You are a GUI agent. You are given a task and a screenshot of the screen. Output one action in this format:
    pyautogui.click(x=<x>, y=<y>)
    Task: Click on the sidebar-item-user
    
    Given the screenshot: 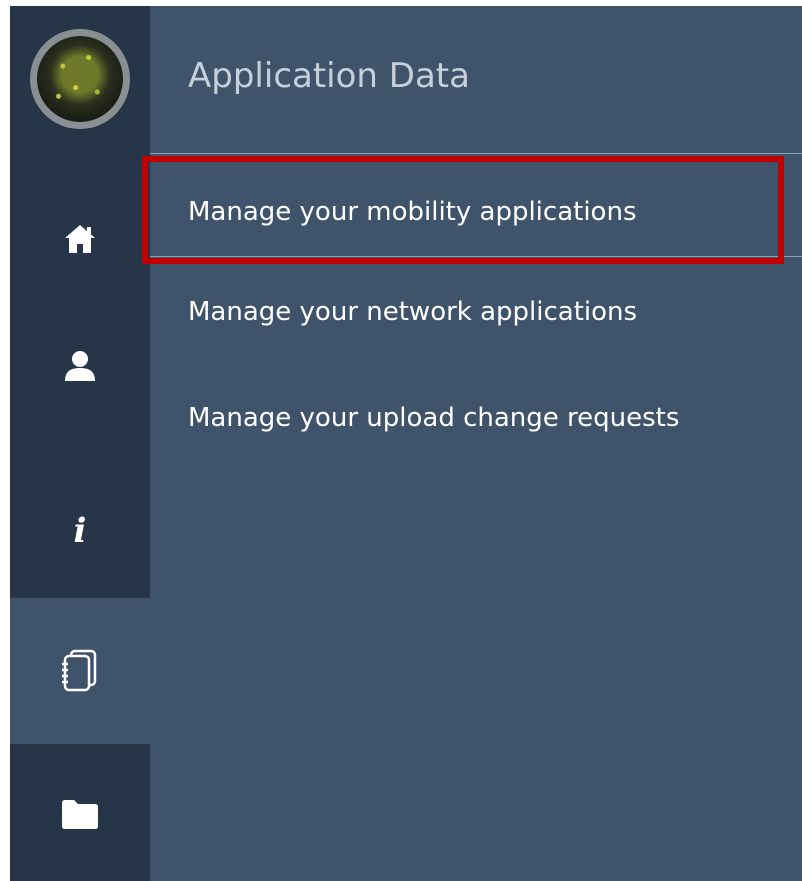 What is the action you would take?
    pyautogui.click(x=80, y=366)
    